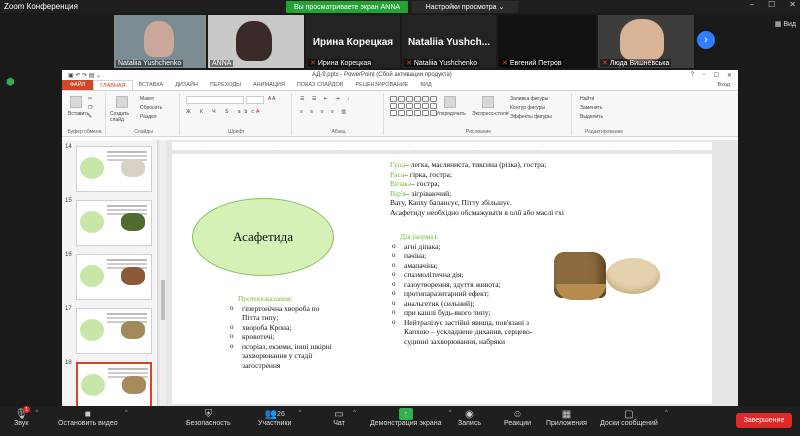  Describe the element at coordinates (729, 75) in the screenshot. I see `close-icon: ✕` at that location.